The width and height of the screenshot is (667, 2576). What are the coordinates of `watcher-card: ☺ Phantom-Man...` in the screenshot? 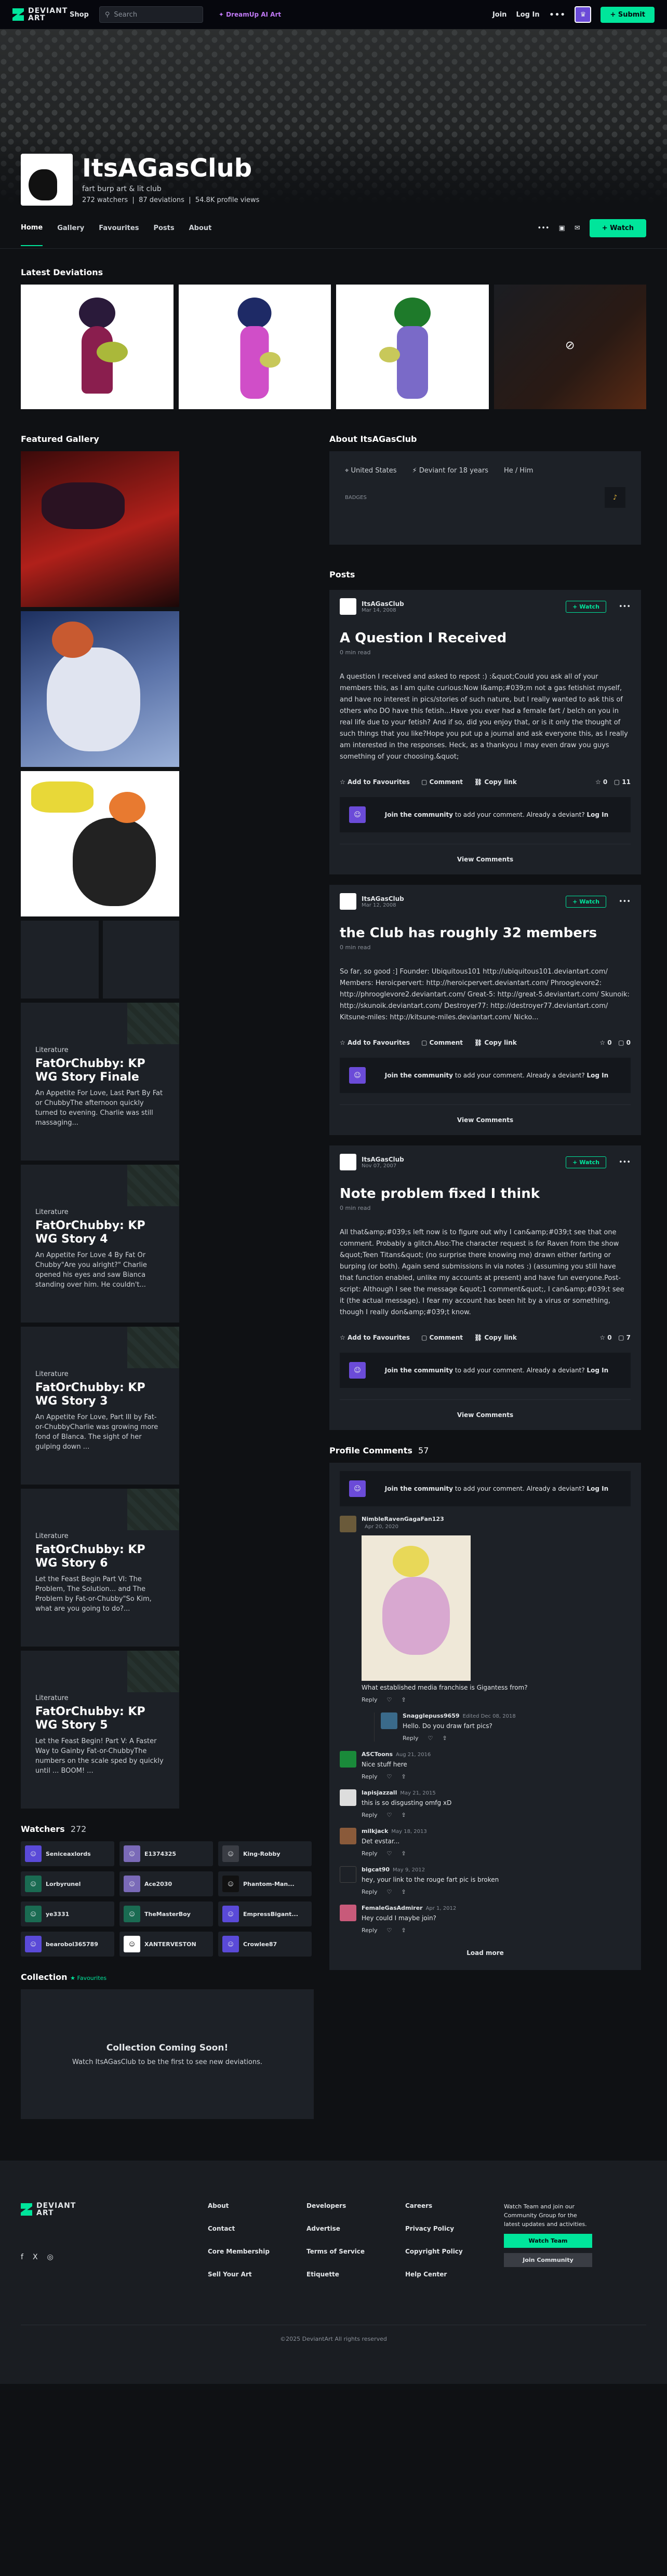 It's located at (265, 1883).